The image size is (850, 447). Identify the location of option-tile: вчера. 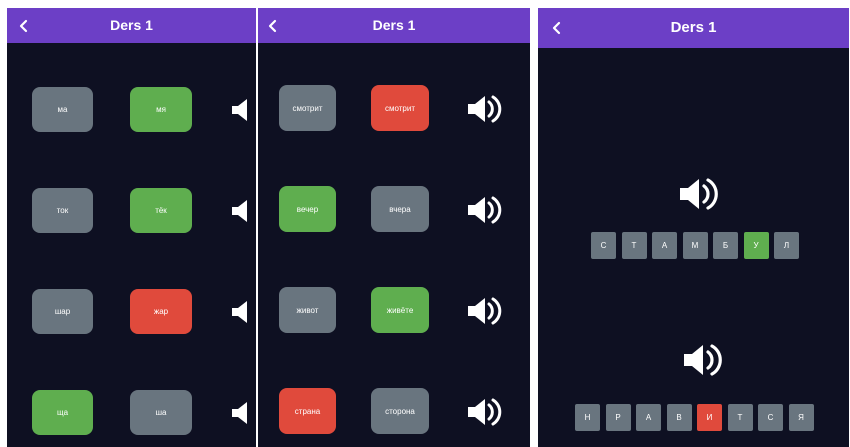
(400, 209).